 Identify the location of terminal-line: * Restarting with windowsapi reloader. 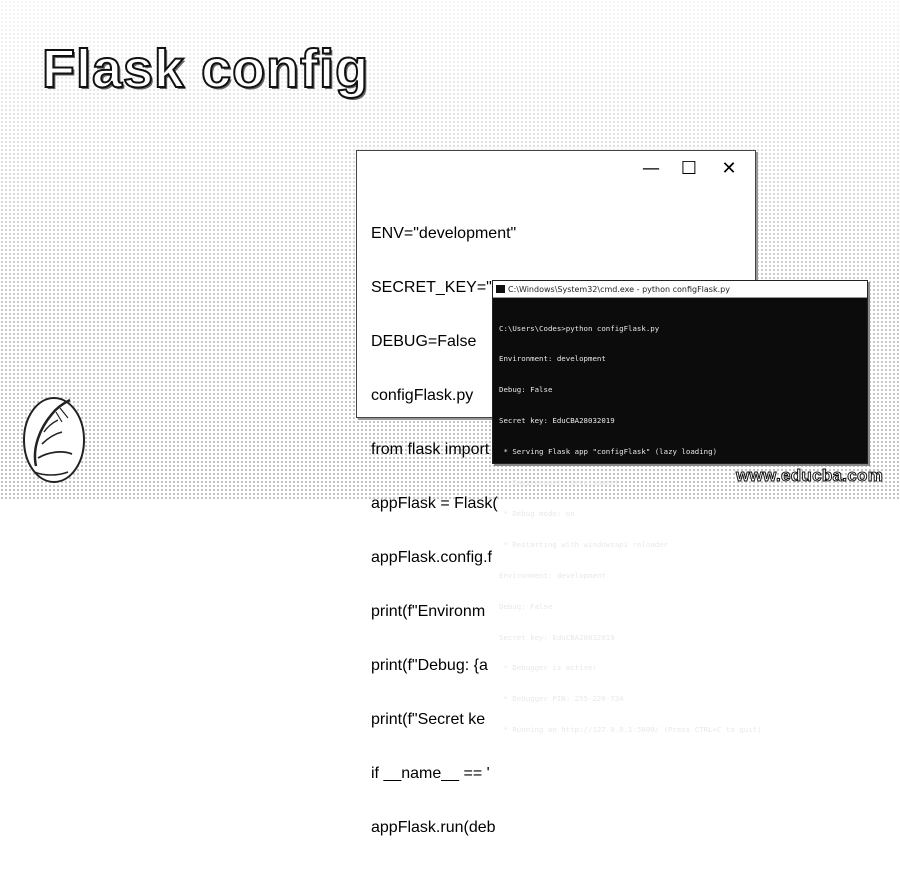
(584, 544).